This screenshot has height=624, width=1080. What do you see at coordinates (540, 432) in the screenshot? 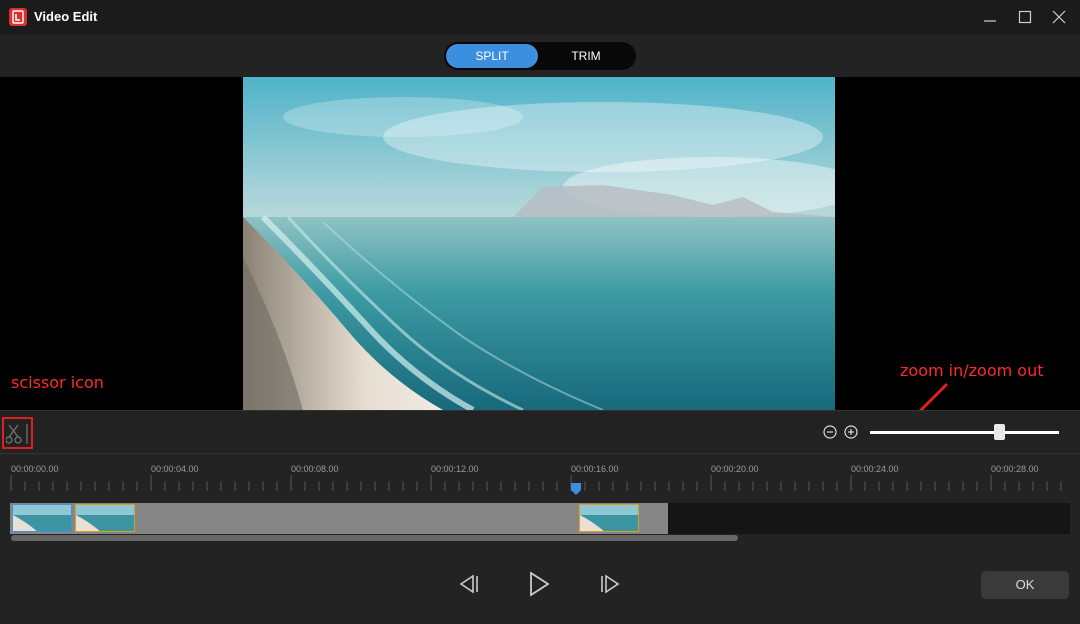
I see `tool-row` at bounding box center [540, 432].